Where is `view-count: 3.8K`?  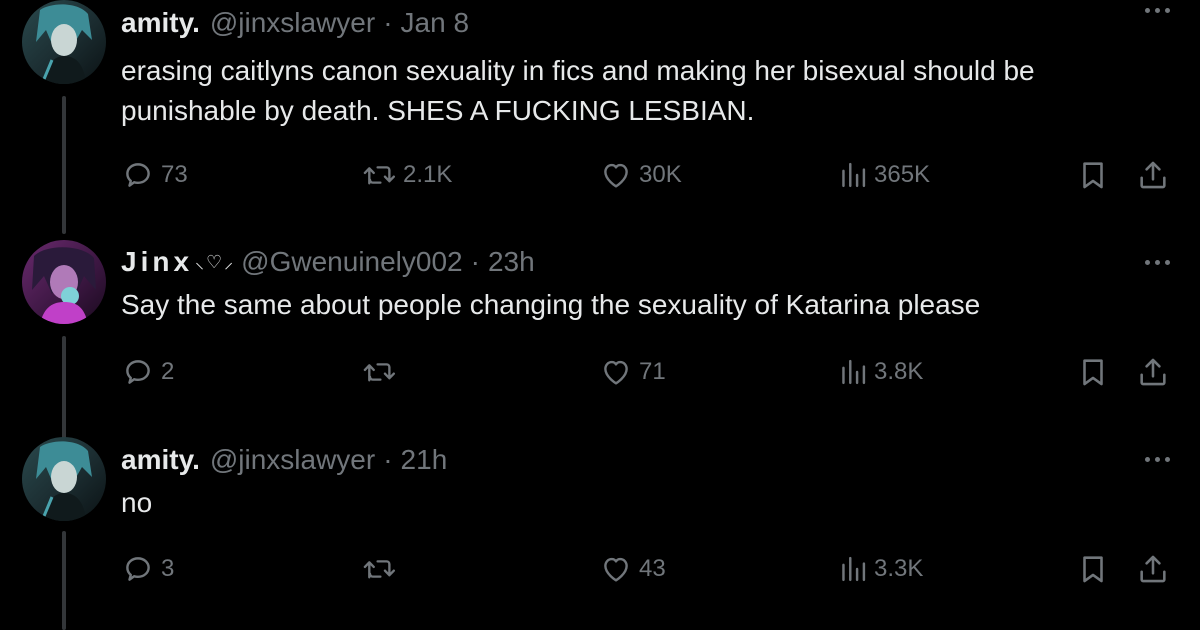
view-count: 3.8K is located at coordinates (899, 371).